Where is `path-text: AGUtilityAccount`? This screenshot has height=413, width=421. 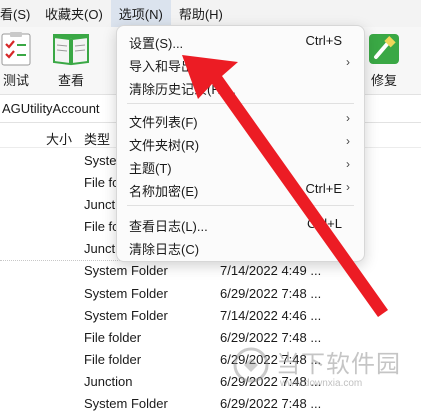
path-text: AGUtilityAccount is located at coordinates (51, 108).